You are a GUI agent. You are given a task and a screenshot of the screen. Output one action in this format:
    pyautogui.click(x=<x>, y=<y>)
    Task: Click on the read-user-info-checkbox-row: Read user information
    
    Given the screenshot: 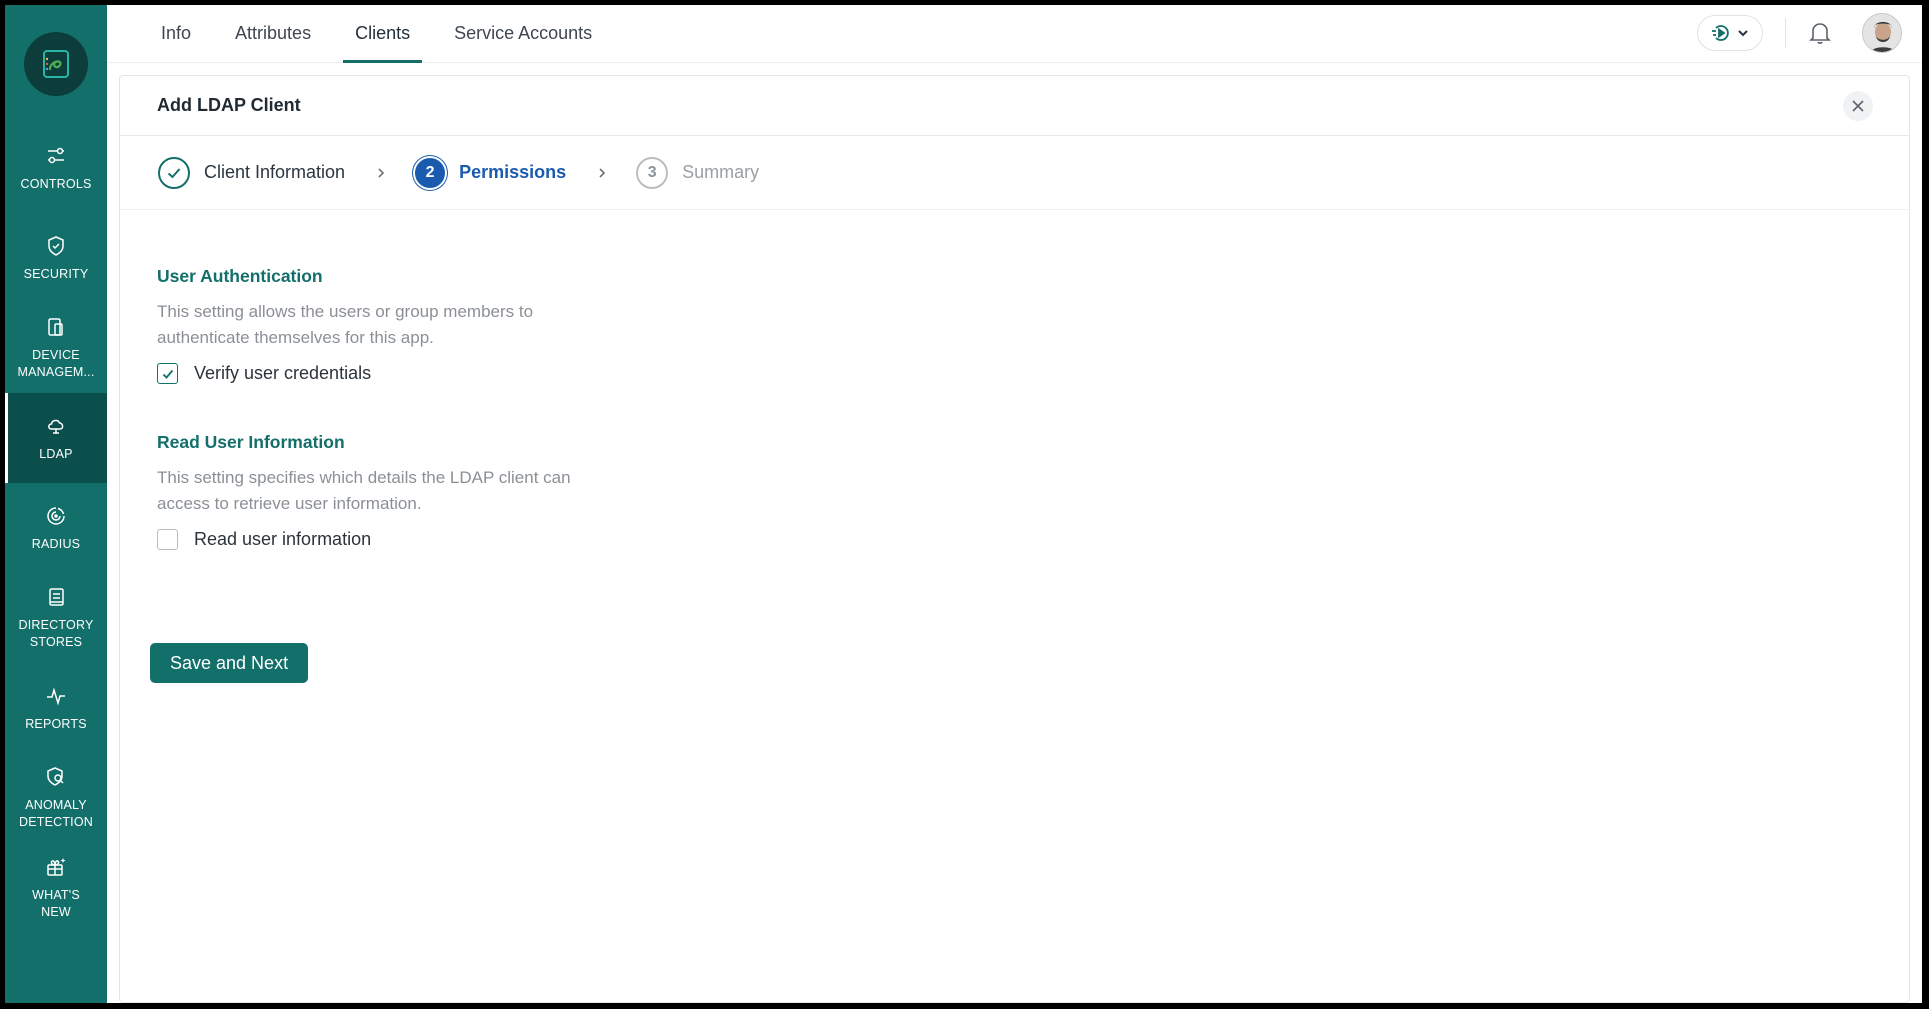 What is the action you would take?
    pyautogui.click(x=1033, y=539)
    